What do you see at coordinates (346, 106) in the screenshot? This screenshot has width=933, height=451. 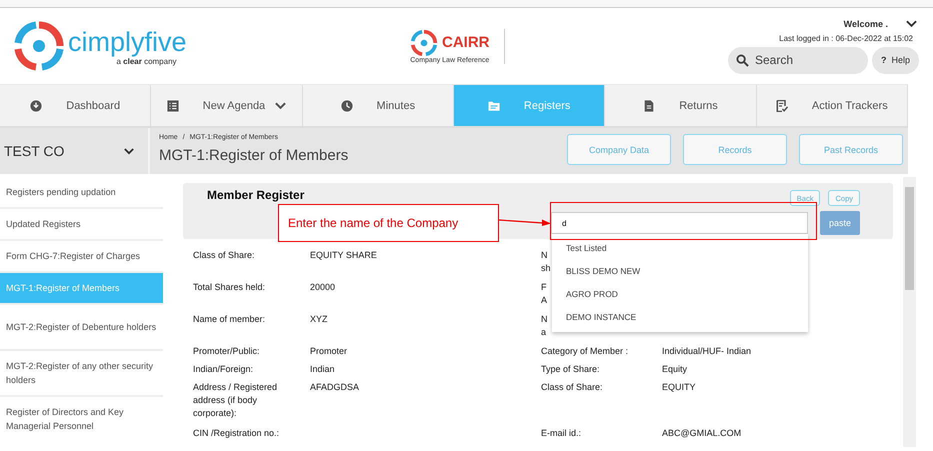 I see `clock-icon` at bounding box center [346, 106].